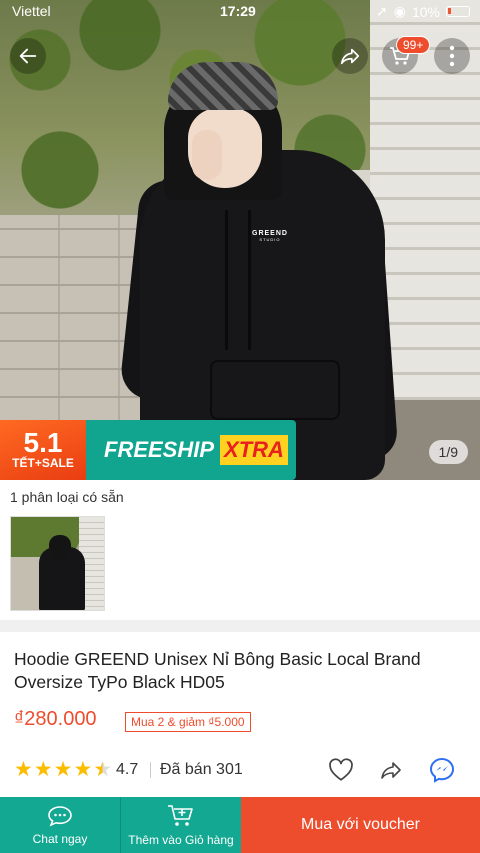  What do you see at coordinates (31, 11) in the screenshot?
I see `carrier-label: Viettel` at bounding box center [31, 11].